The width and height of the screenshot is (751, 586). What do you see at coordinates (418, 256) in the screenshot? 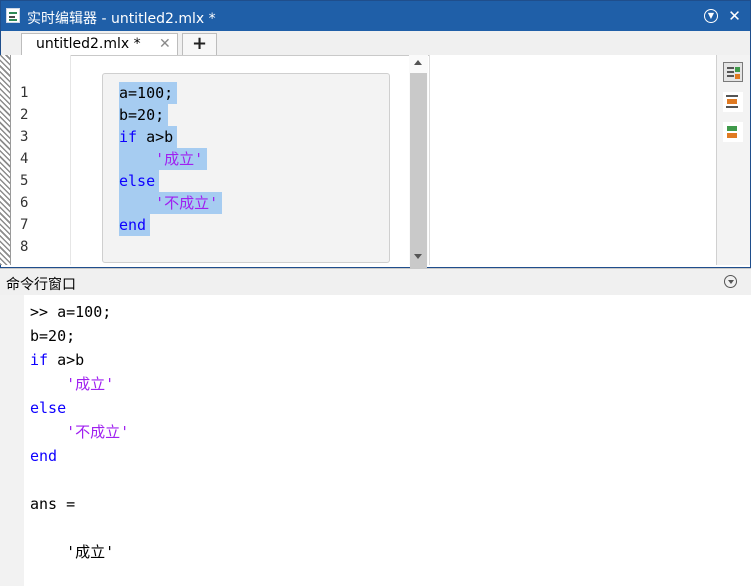
I see `scroll-down-arrow-icon` at bounding box center [418, 256].